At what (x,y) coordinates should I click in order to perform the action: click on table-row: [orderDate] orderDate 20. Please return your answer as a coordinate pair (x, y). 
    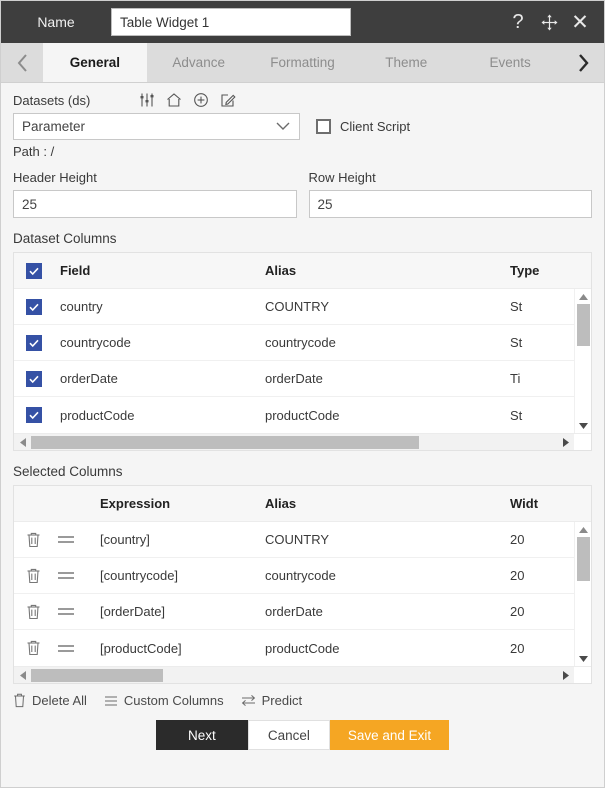
    Looking at the image, I should click on (302, 612).